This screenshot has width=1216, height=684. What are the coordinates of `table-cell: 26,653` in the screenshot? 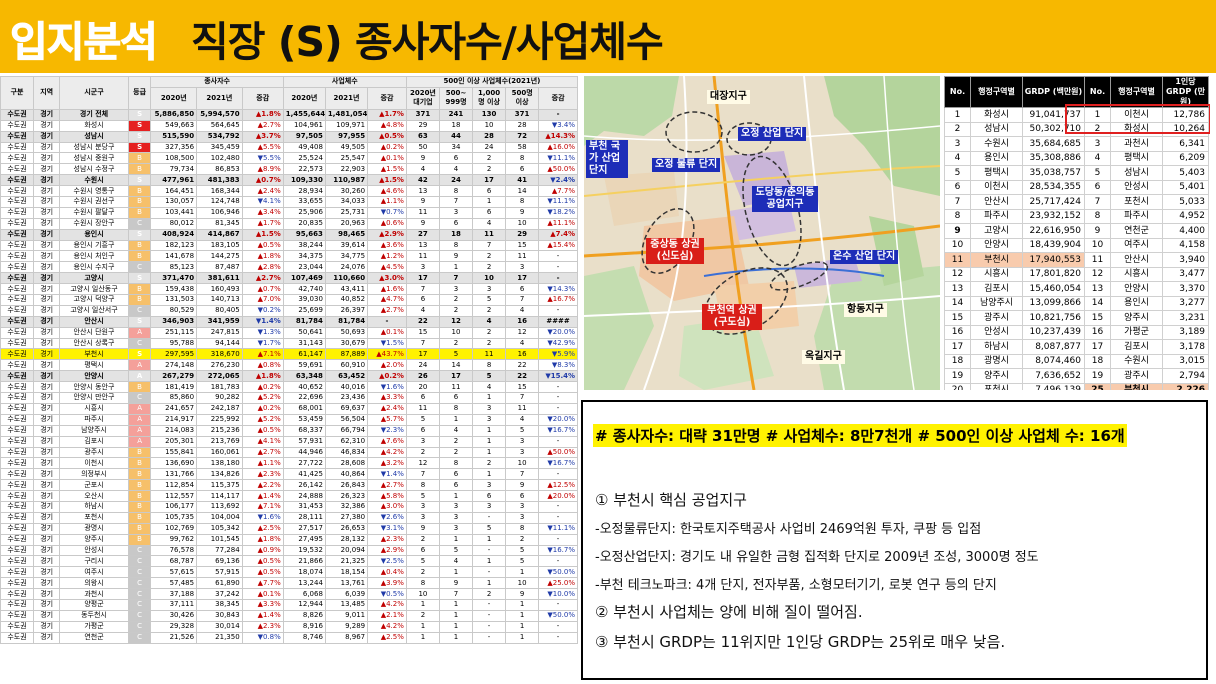 It's located at (346, 528).